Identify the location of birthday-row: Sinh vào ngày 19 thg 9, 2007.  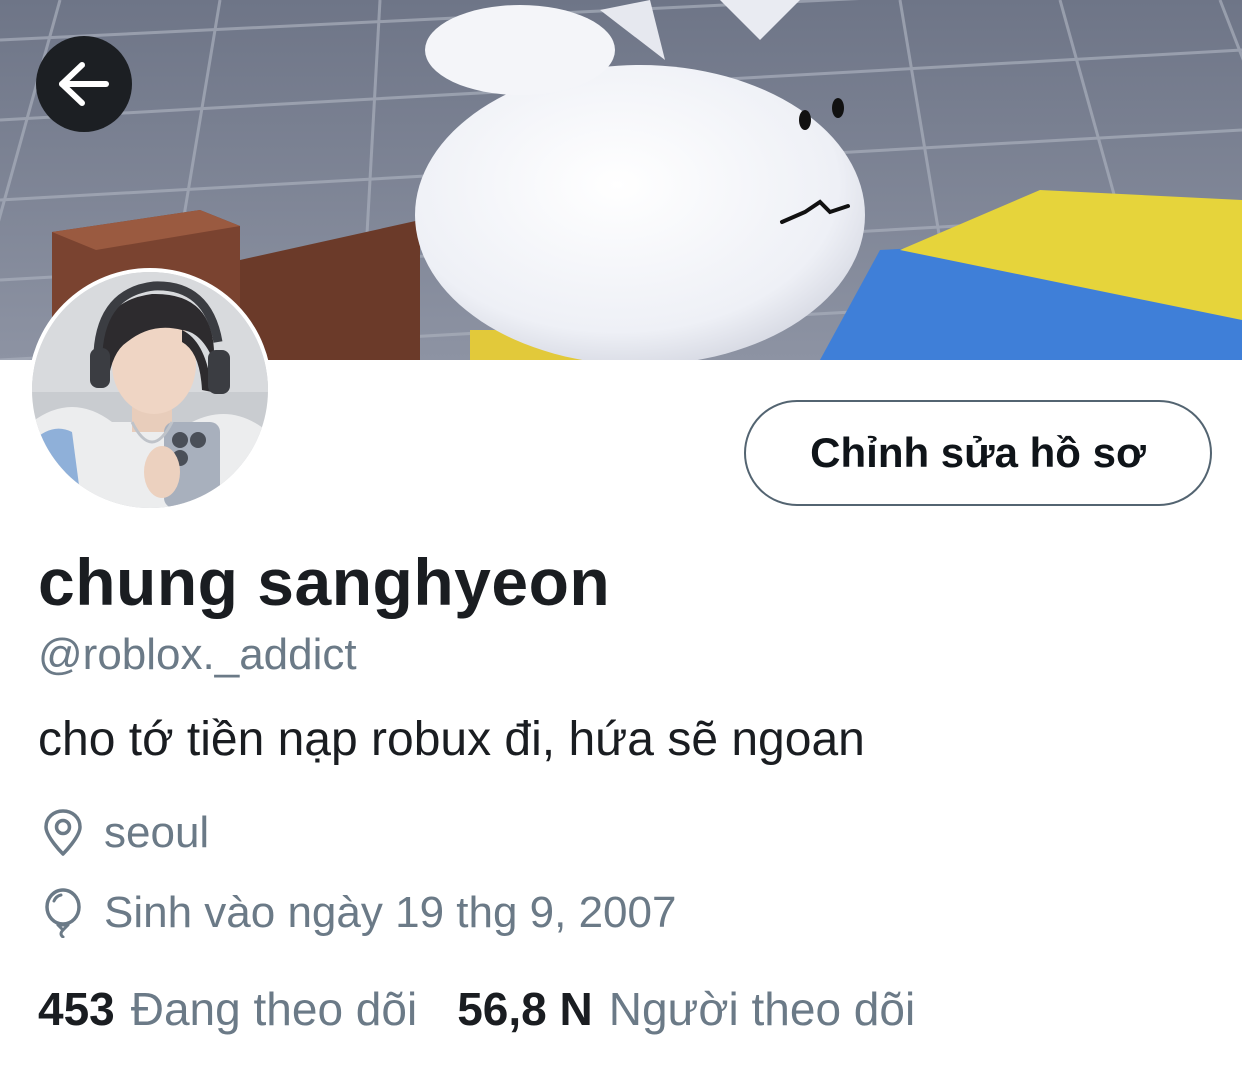
(358, 913).